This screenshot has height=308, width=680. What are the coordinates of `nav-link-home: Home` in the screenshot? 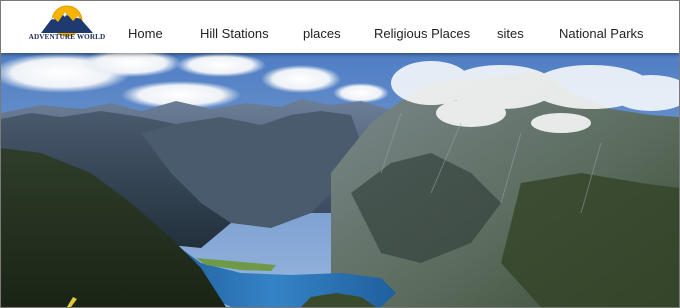 It's located at (145, 33).